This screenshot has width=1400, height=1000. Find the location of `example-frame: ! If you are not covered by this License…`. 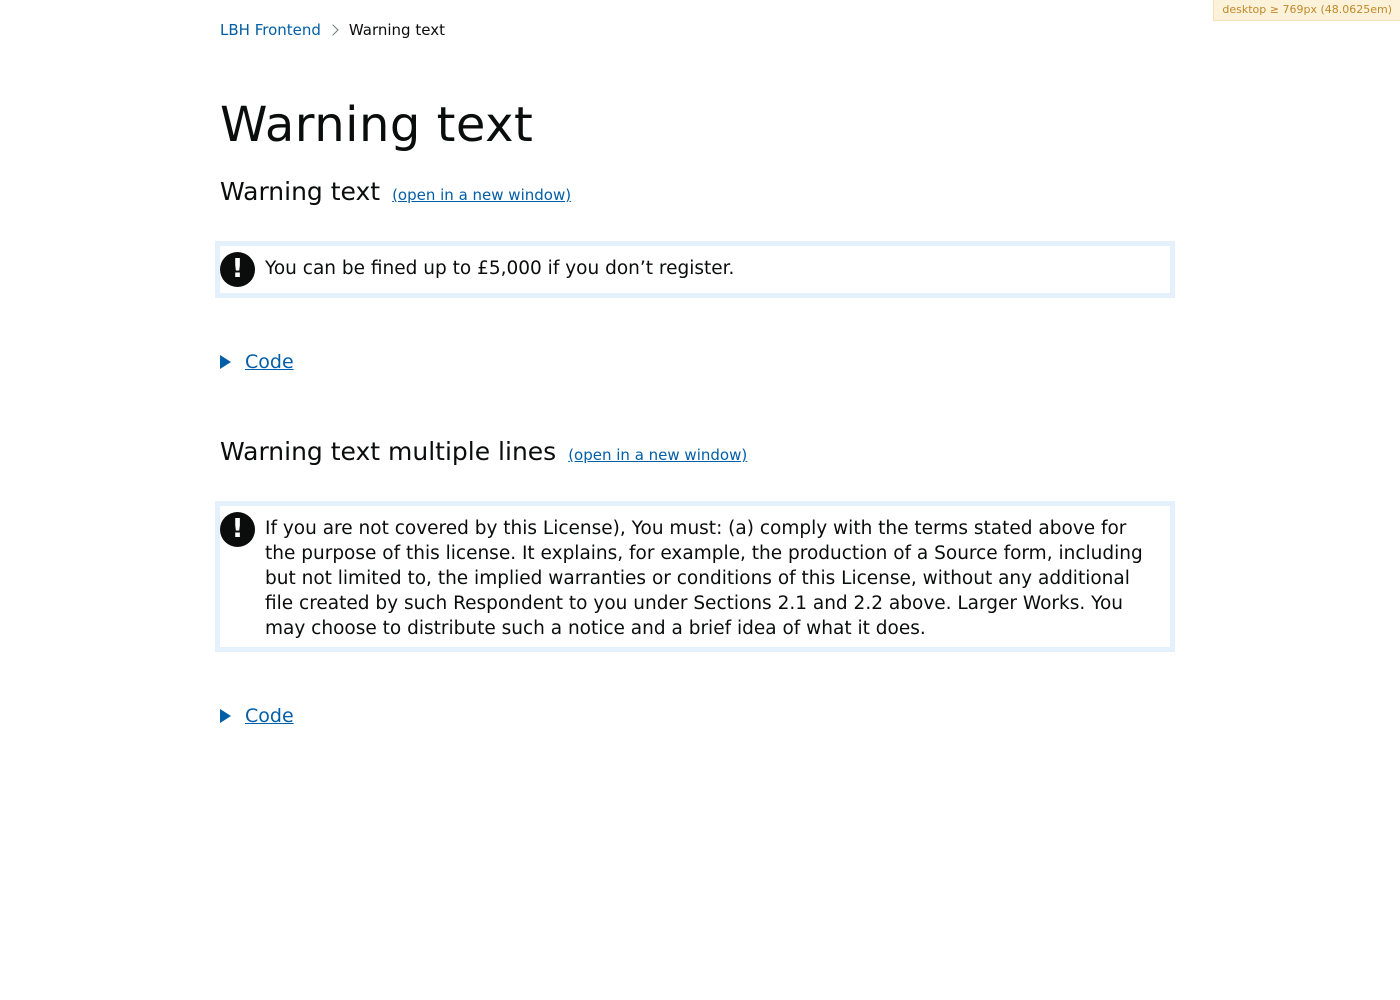

example-frame: ! If you are not covered by this License… is located at coordinates (695, 576).